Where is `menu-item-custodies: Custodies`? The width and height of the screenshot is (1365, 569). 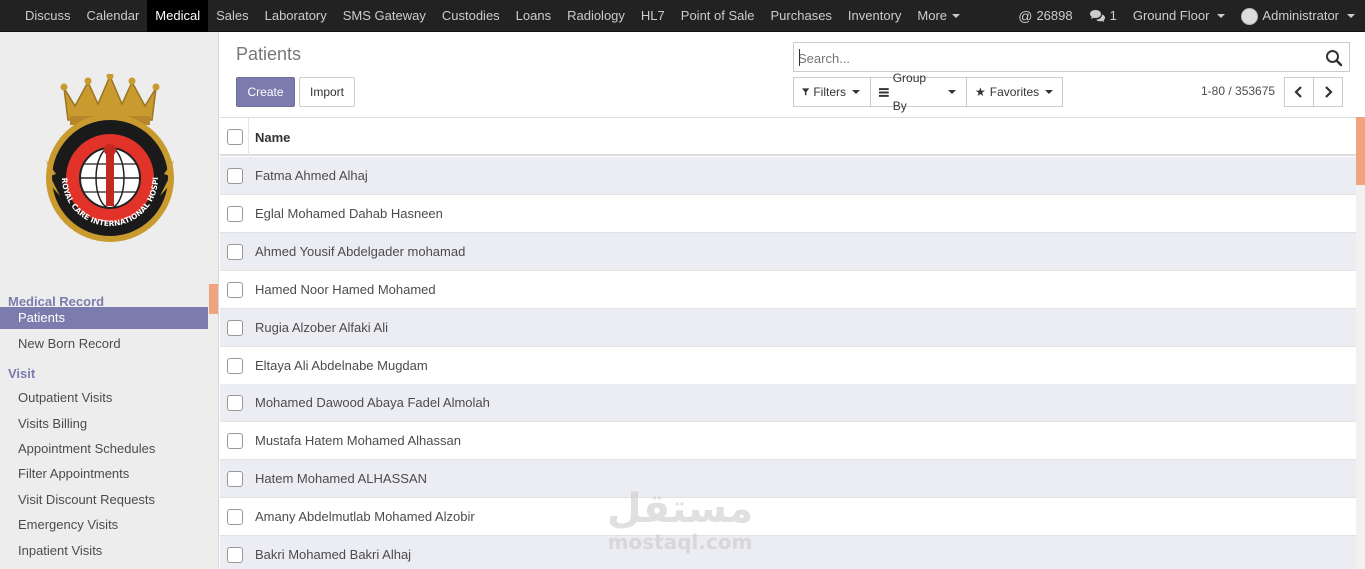
menu-item-custodies: Custodies is located at coordinates (471, 16).